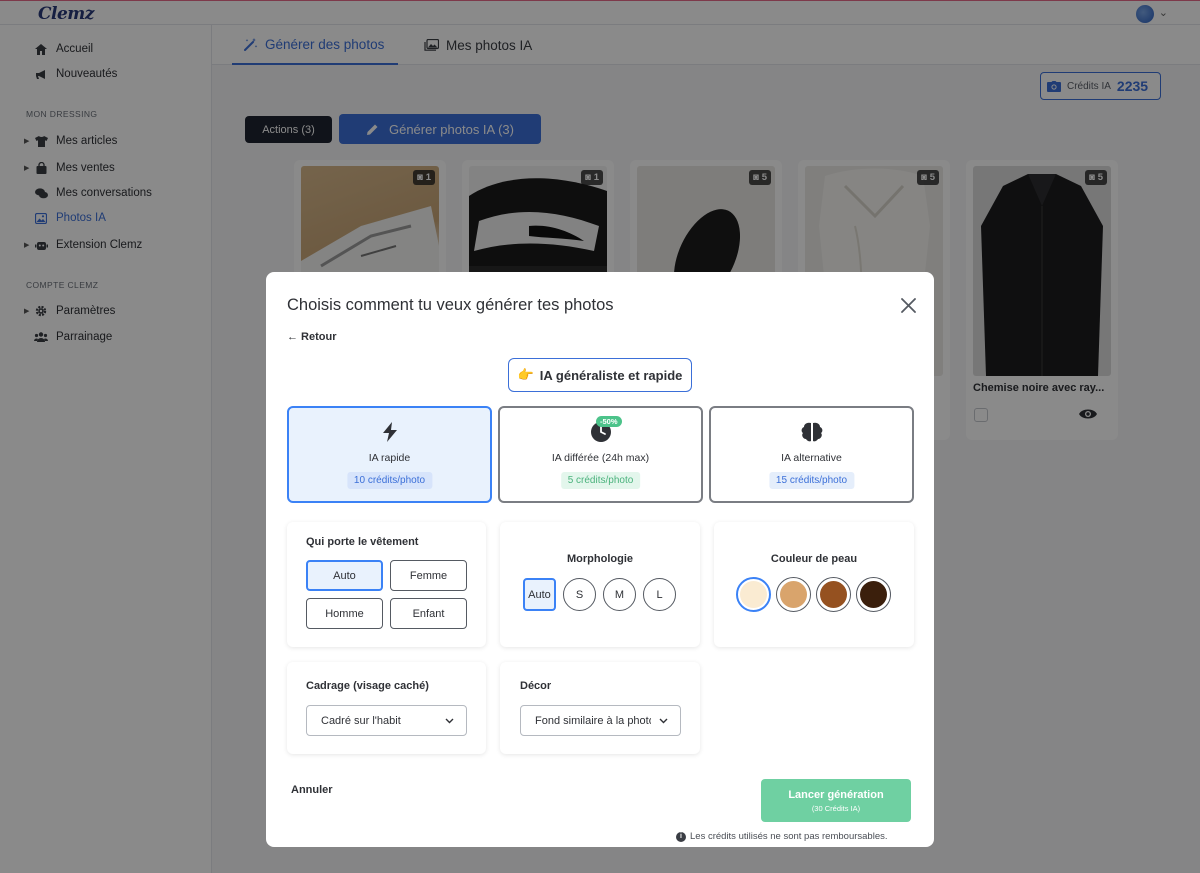 This screenshot has width=1200, height=873. I want to click on option-label: IA rapide, so click(389, 458).